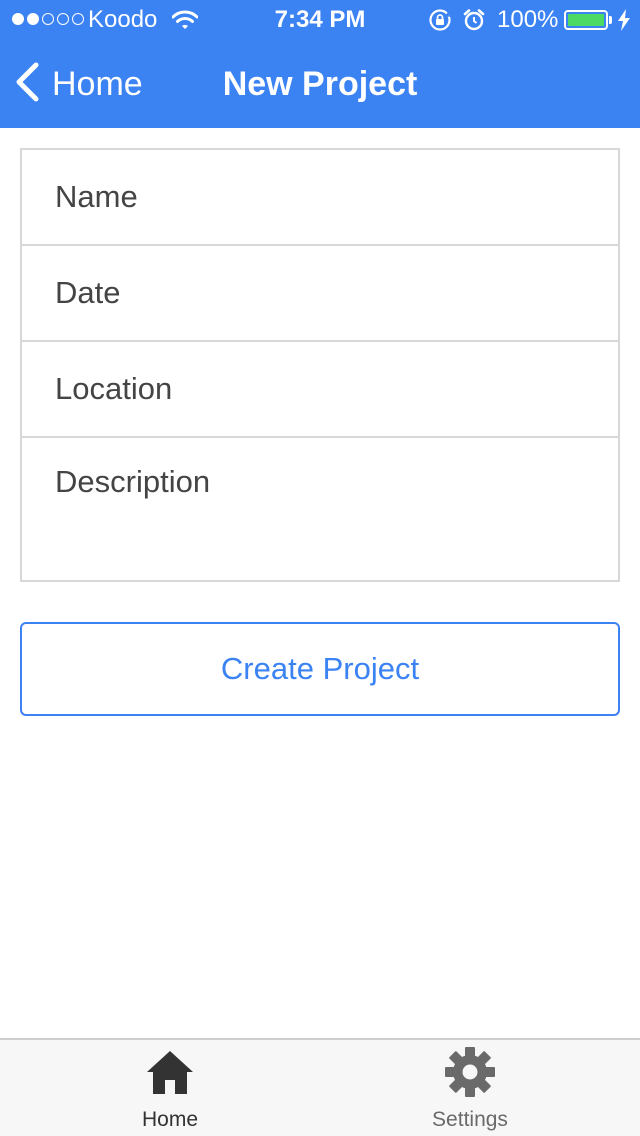 The width and height of the screenshot is (640, 1136). I want to click on rotation-lock-icon, so click(440, 23).